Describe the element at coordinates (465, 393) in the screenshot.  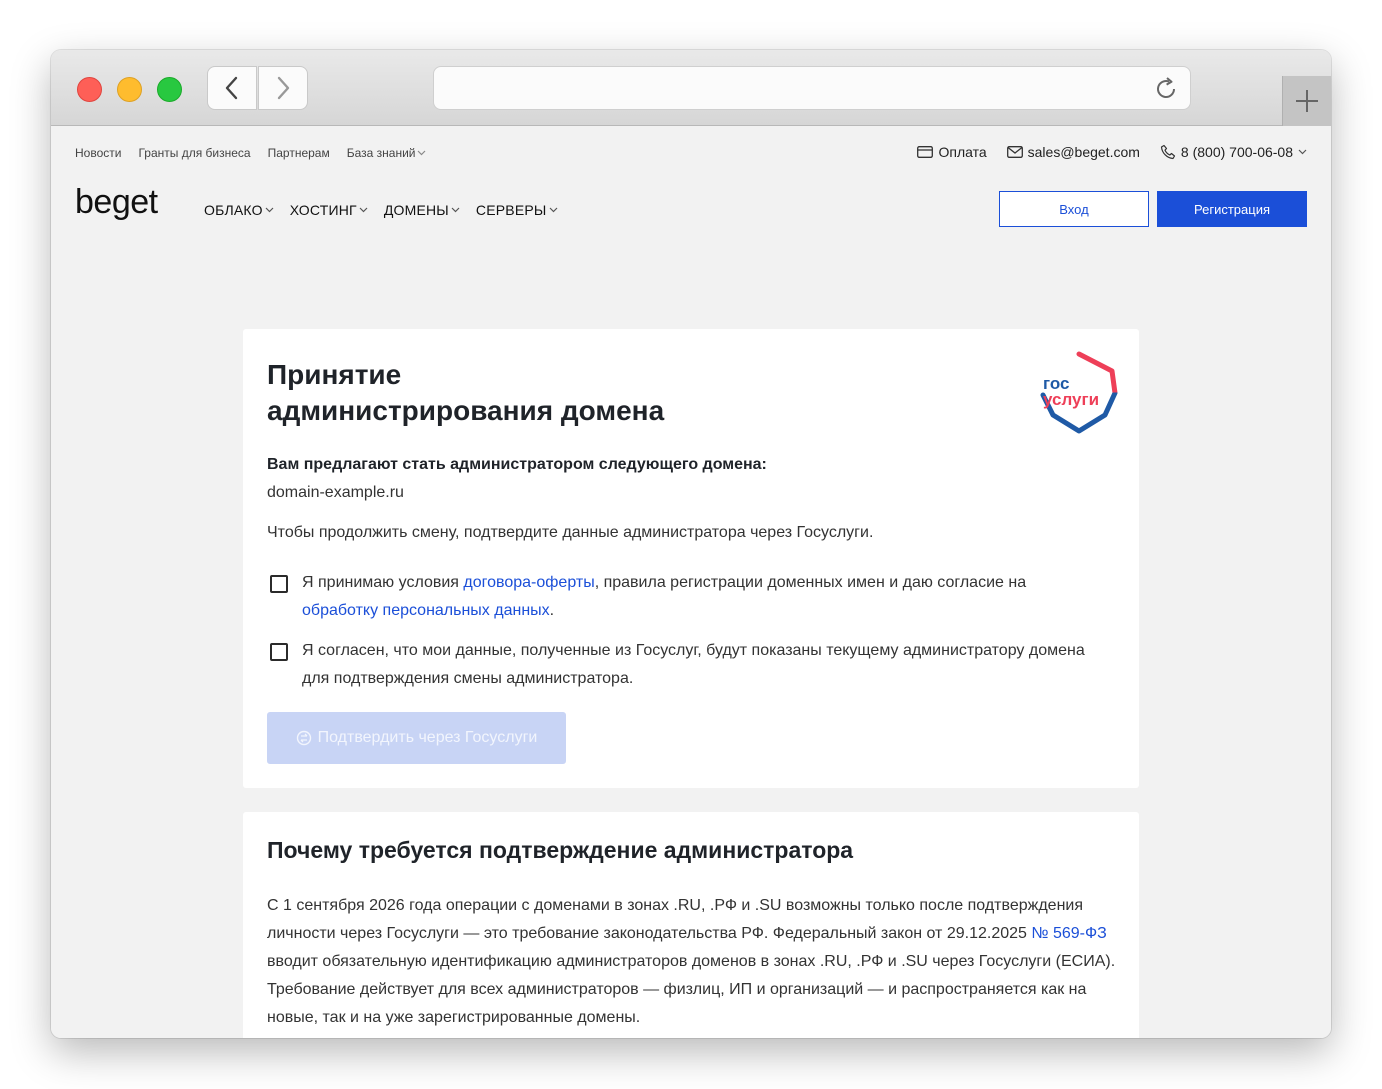
I see `page-title: Принятие администрирования домена` at that location.